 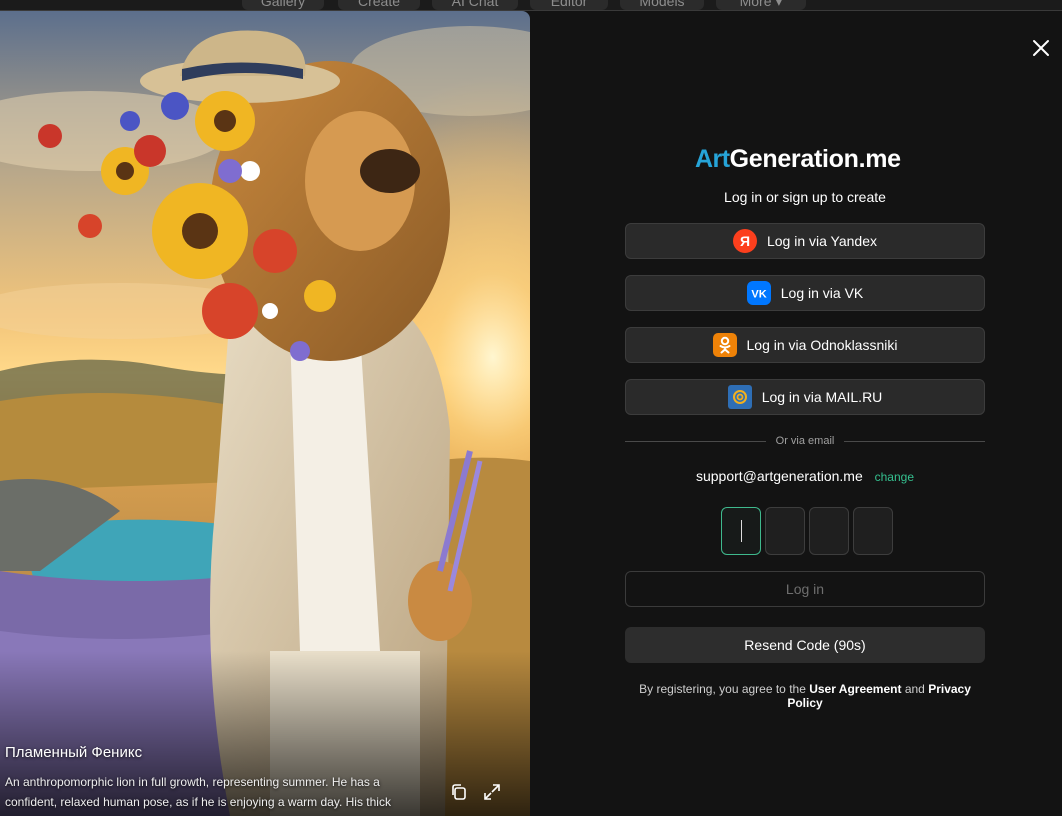 I want to click on nav-models-label: Models, so click(x=662, y=4).